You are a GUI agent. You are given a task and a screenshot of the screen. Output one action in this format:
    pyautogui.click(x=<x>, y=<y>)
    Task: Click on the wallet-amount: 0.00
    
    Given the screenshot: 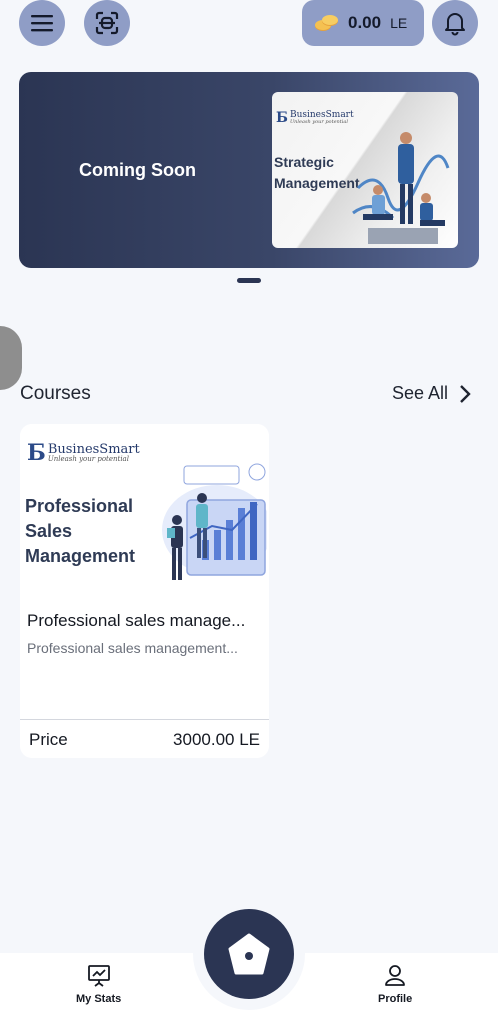 What is the action you would take?
    pyautogui.click(x=365, y=22)
    